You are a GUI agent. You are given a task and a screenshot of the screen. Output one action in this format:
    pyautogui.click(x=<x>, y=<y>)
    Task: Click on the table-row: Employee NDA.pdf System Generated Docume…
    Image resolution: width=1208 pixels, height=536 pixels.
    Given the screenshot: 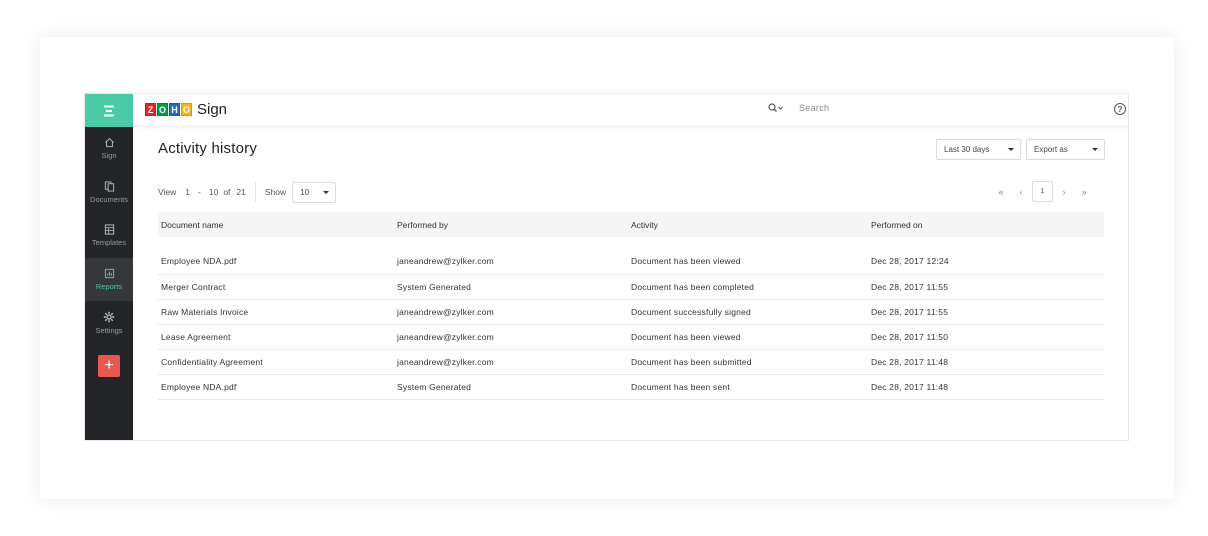 What is the action you would take?
    pyautogui.click(x=631, y=386)
    